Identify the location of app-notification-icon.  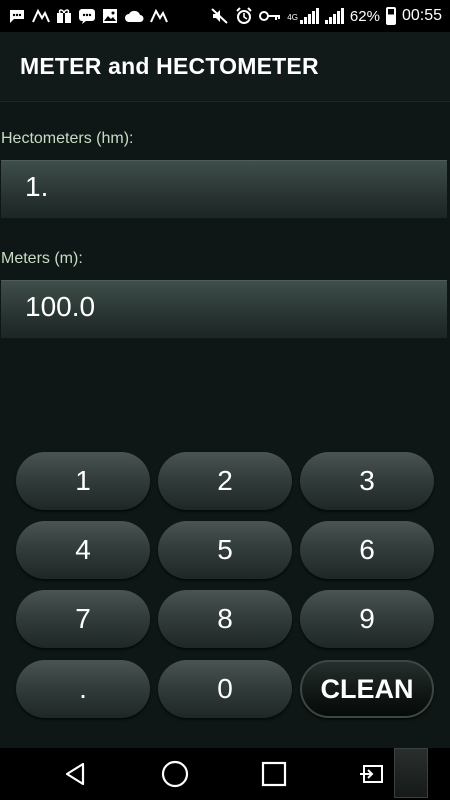
(41, 15).